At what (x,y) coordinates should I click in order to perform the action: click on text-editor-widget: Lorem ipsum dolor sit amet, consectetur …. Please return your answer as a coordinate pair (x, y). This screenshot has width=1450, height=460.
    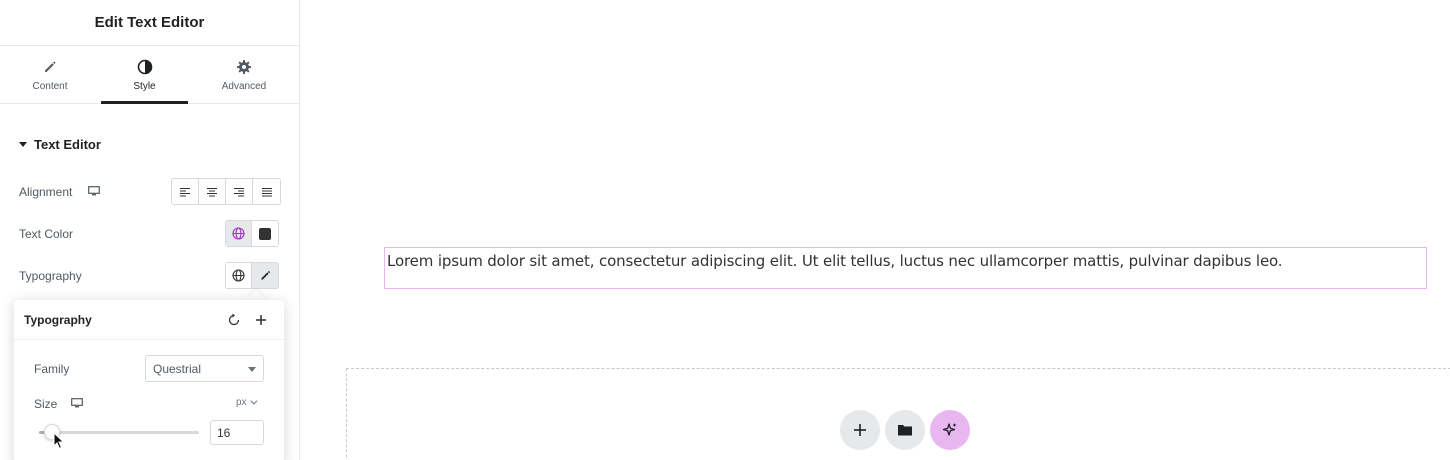
    Looking at the image, I should click on (905, 268).